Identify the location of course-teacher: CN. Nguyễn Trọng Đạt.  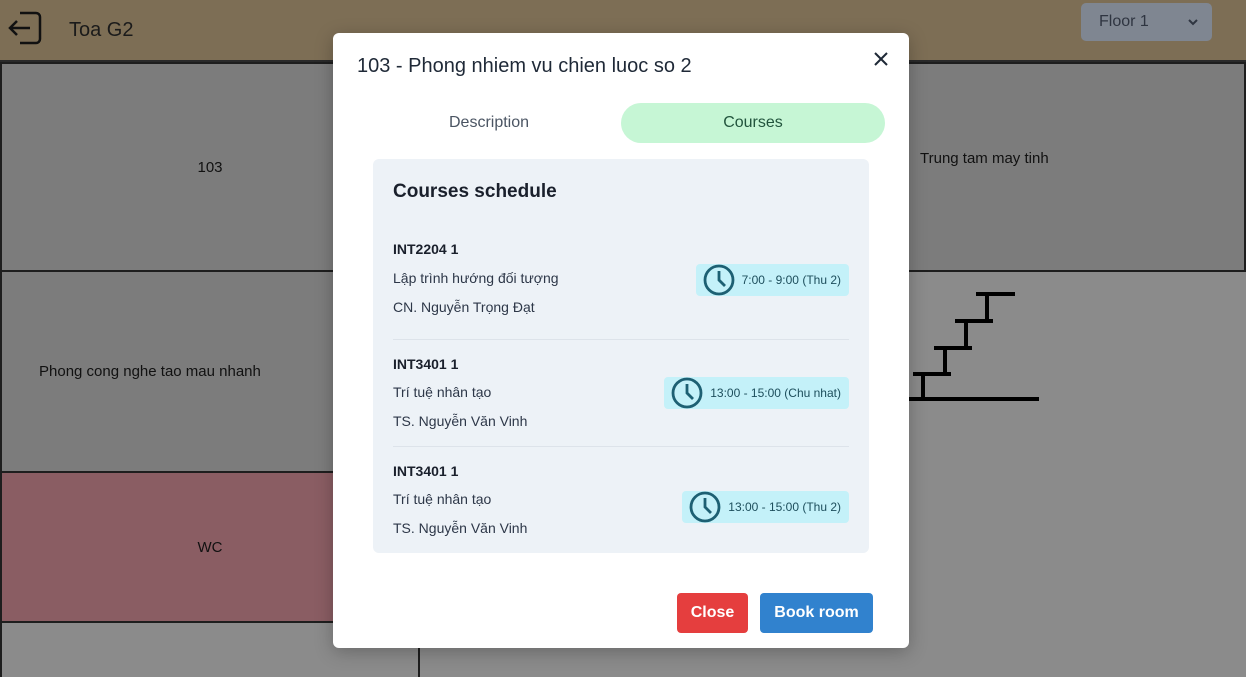
(464, 307).